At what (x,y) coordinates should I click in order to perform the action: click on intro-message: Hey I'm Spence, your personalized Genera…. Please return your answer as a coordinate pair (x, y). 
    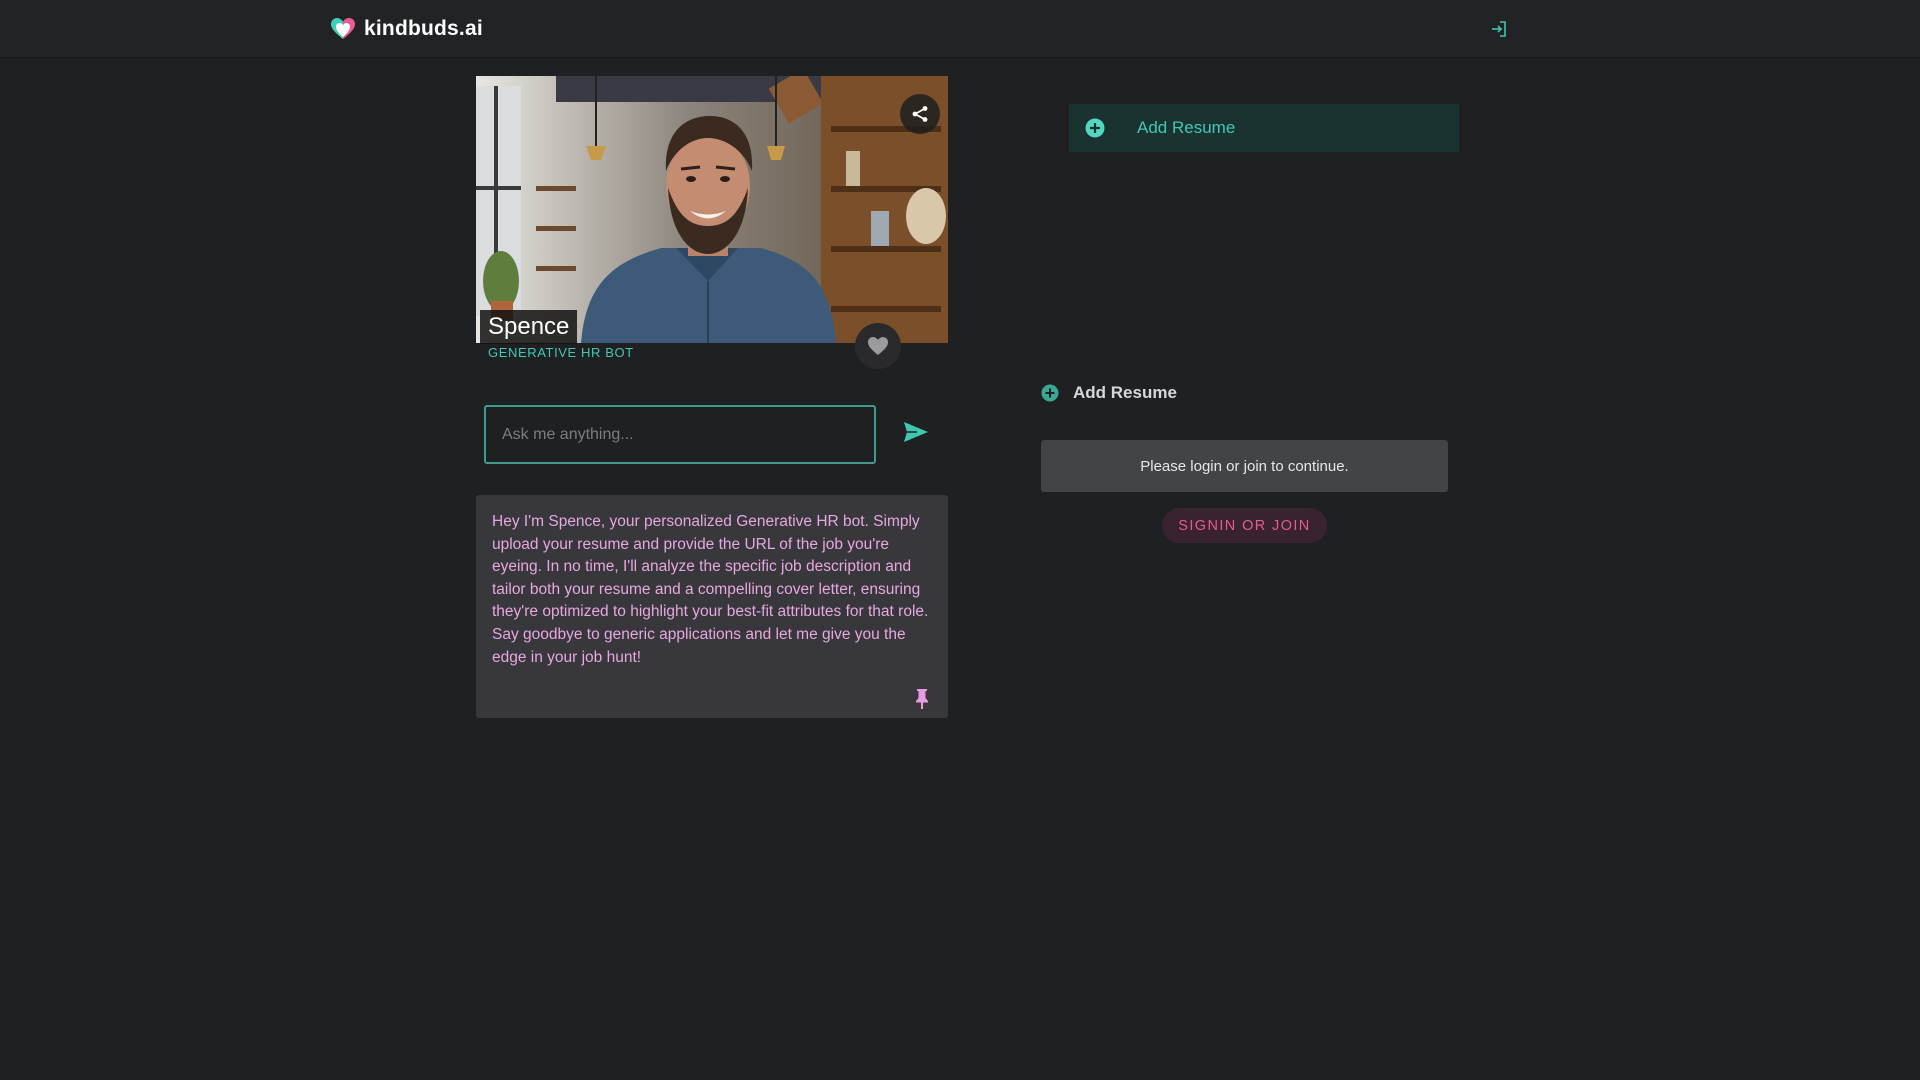
    Looking at the image, I should click on (712, 606).